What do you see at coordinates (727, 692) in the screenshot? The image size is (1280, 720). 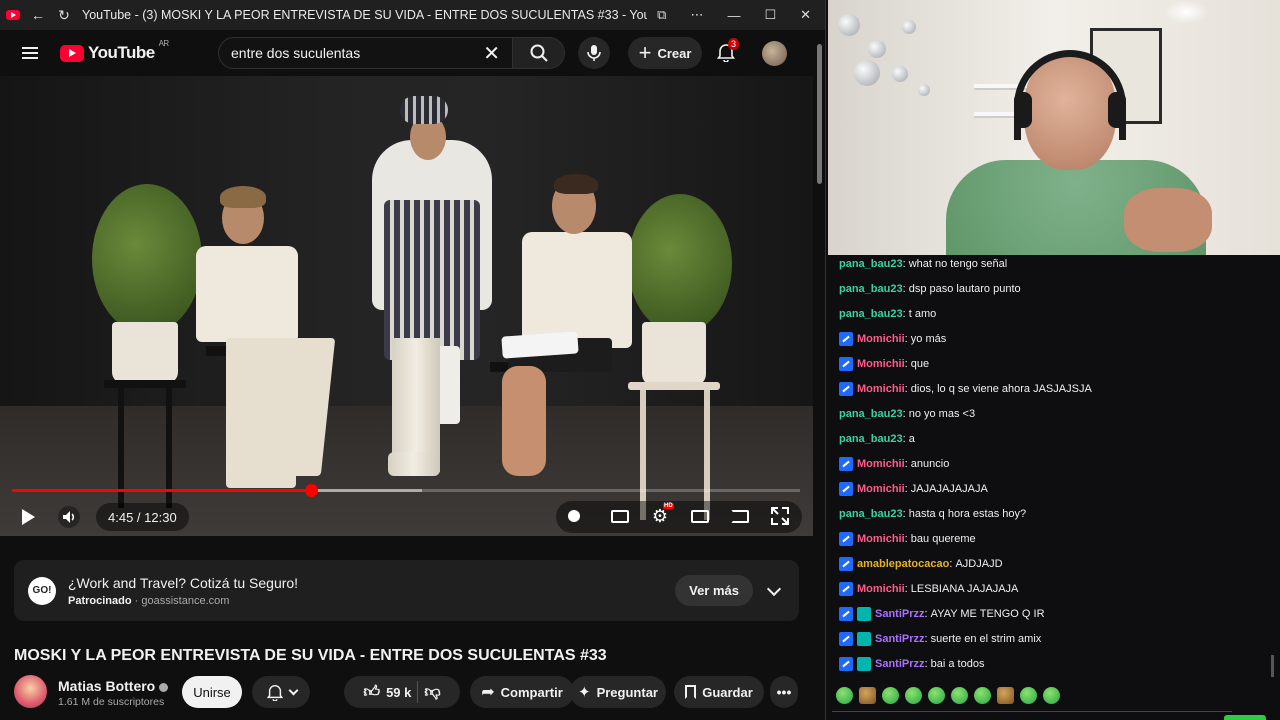 I see `save-label: Guardar` at bounding box center [727, 692].